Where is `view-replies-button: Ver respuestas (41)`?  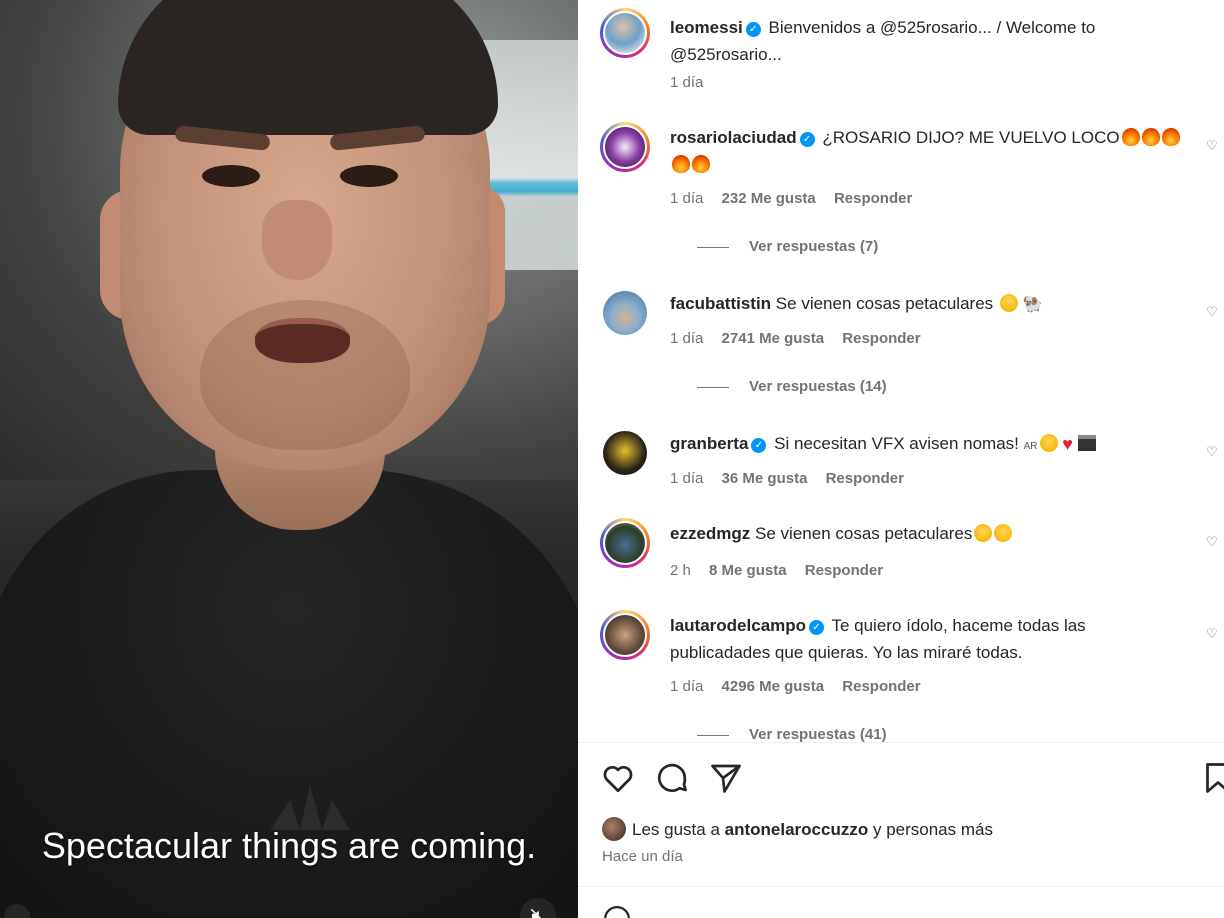 view-replies-button: Ver respuestas (41) is located at coordinates (792, 734).